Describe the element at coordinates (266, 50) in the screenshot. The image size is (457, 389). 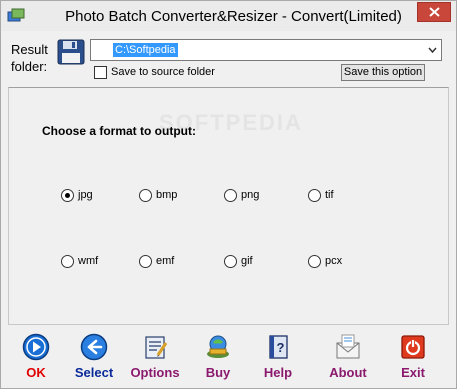
I see `result-folder-combo: C:\Softpedia` at that location.